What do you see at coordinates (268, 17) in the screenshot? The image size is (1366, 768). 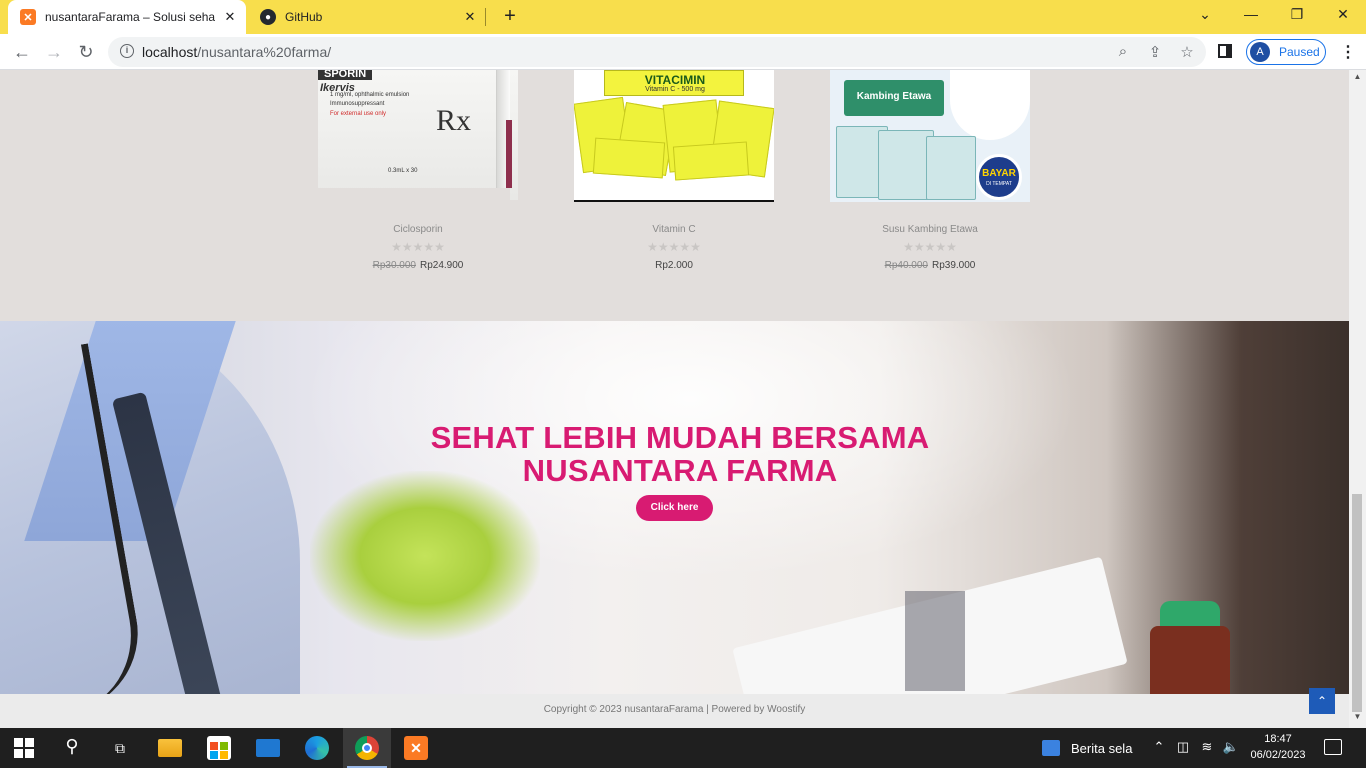 I see `github-icon: ●` at bounding box center [268, 17].